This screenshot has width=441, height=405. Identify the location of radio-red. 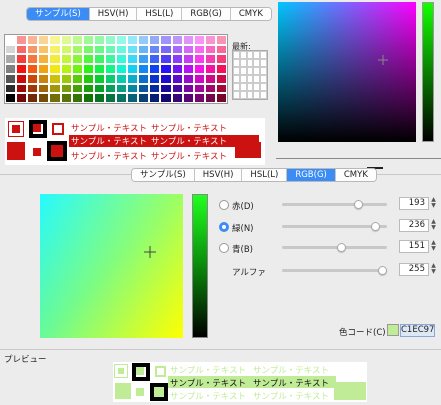
(224, 205).